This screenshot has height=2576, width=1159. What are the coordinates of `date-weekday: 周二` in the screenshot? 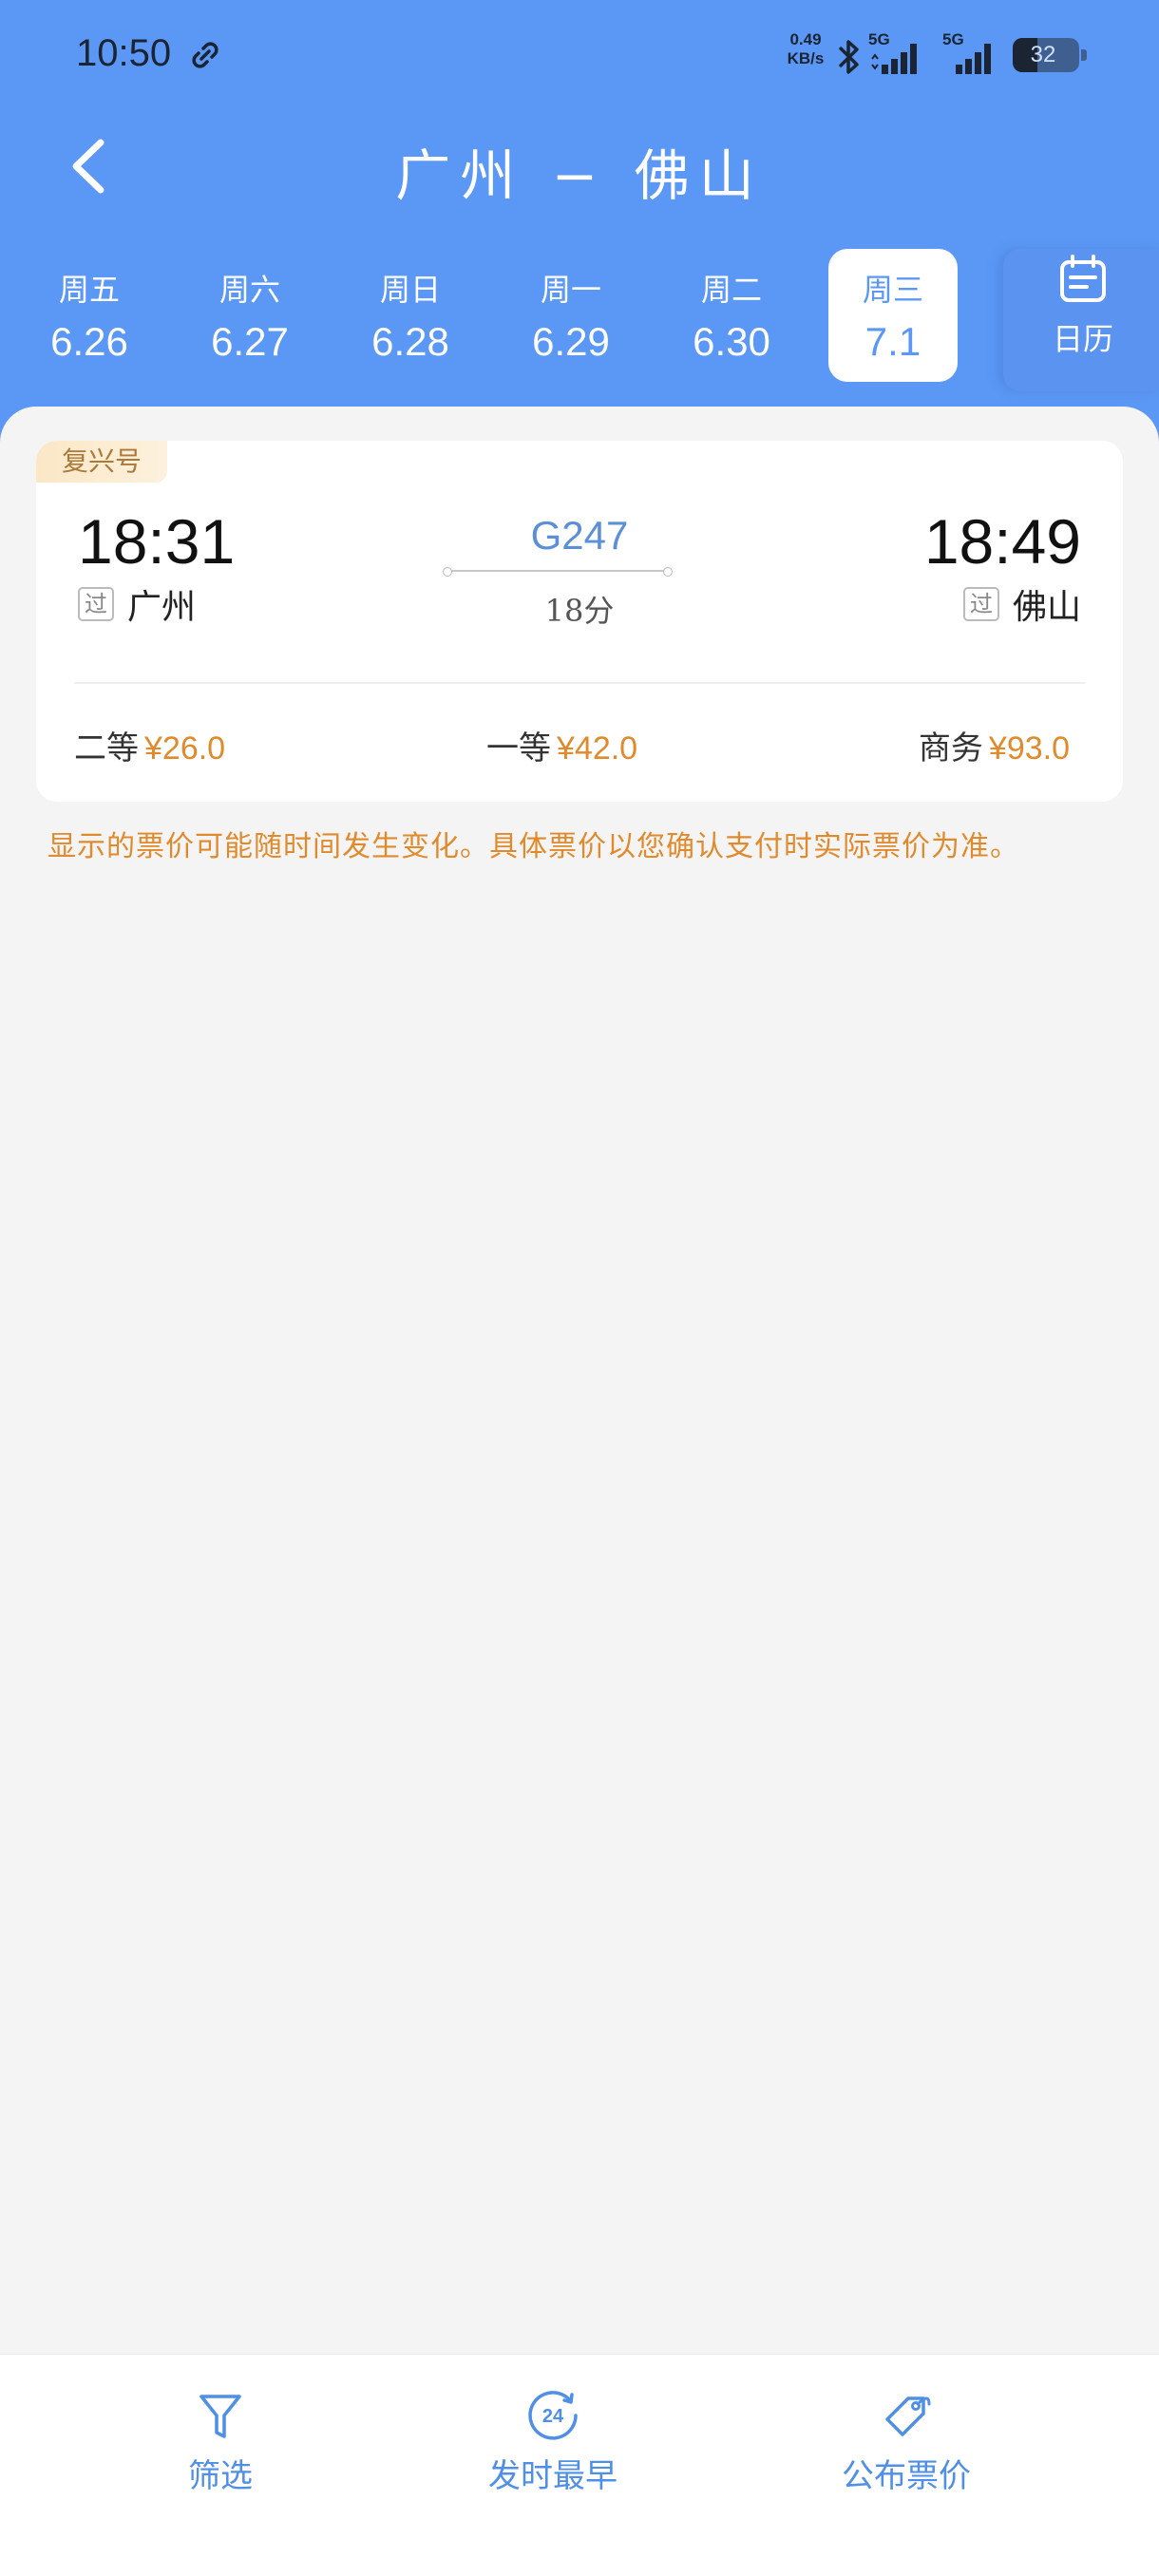 It's located at (731, 290).